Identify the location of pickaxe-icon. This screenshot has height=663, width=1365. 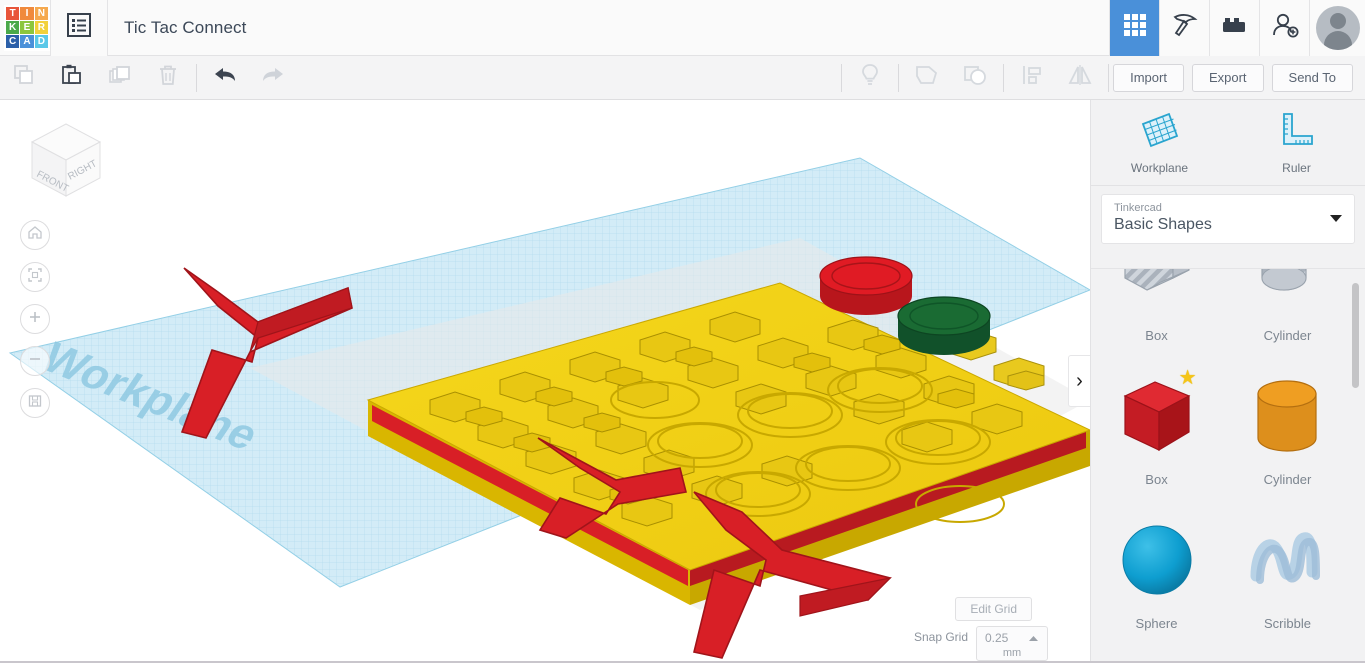
(1185, 27).